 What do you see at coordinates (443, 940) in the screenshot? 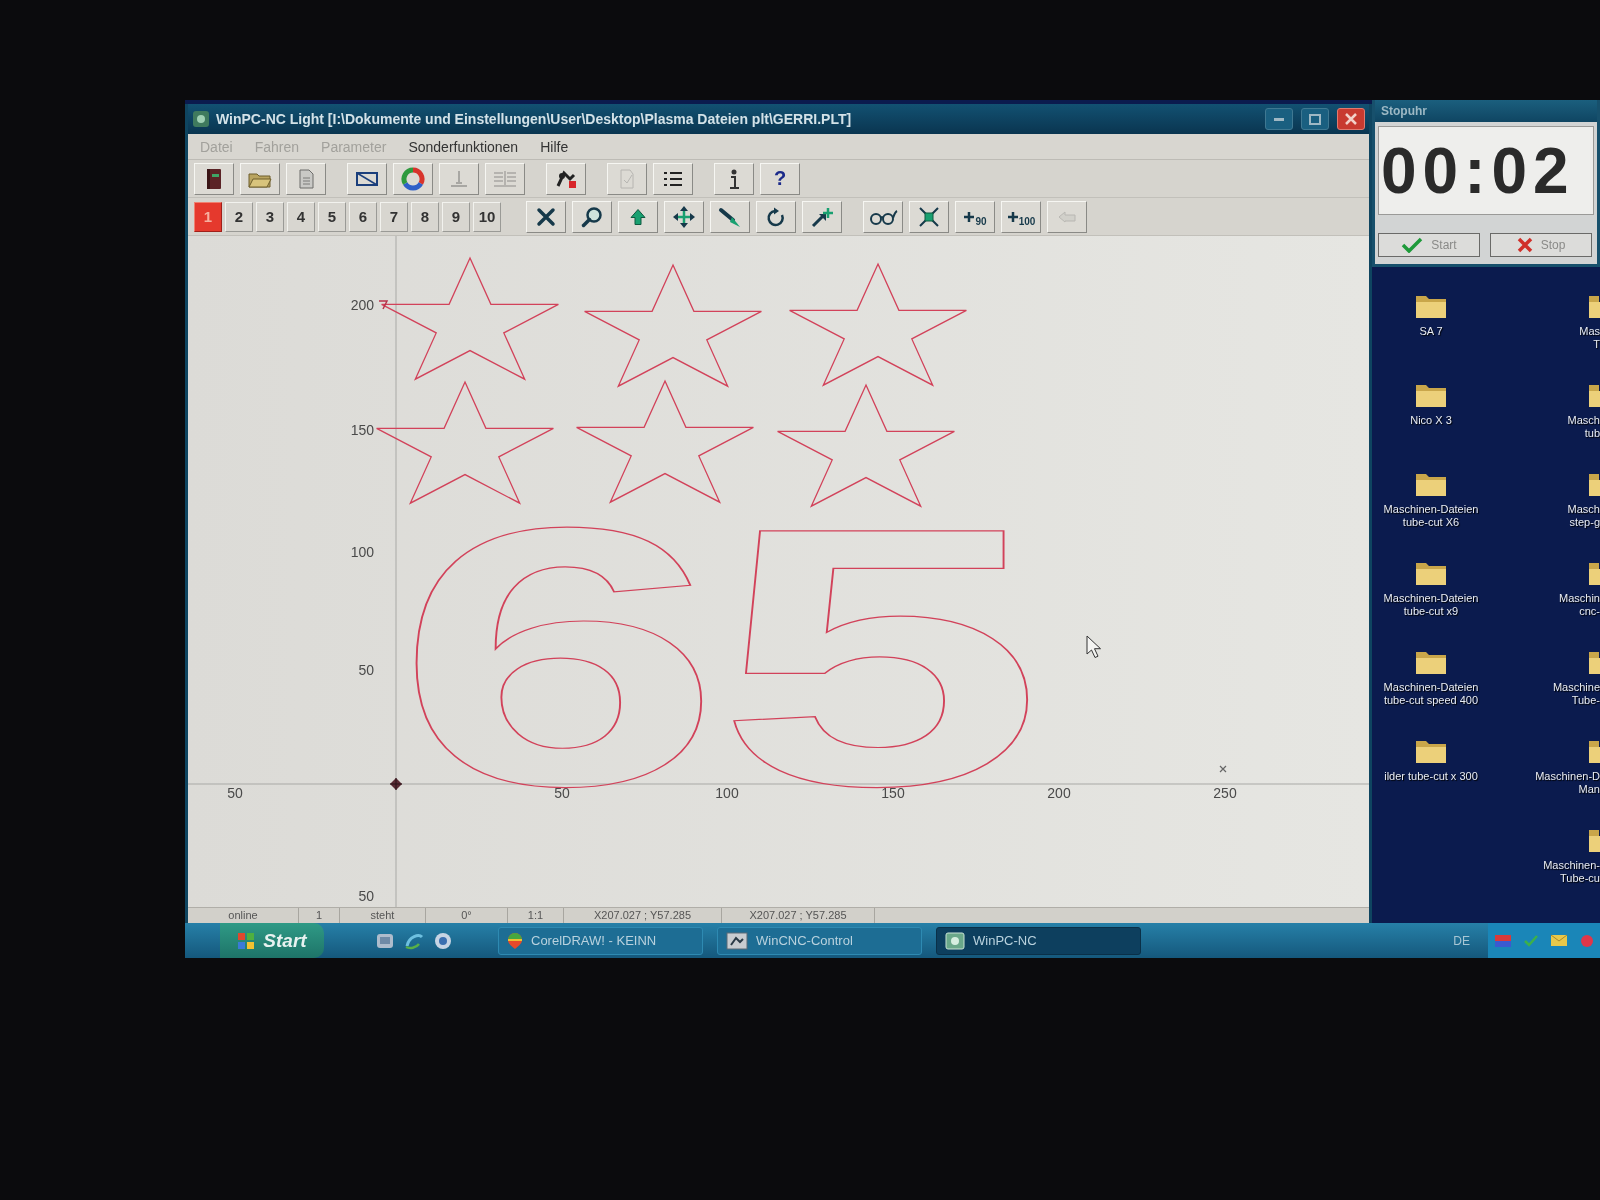
I see `disc-icon` at bounding box center [443, 940].